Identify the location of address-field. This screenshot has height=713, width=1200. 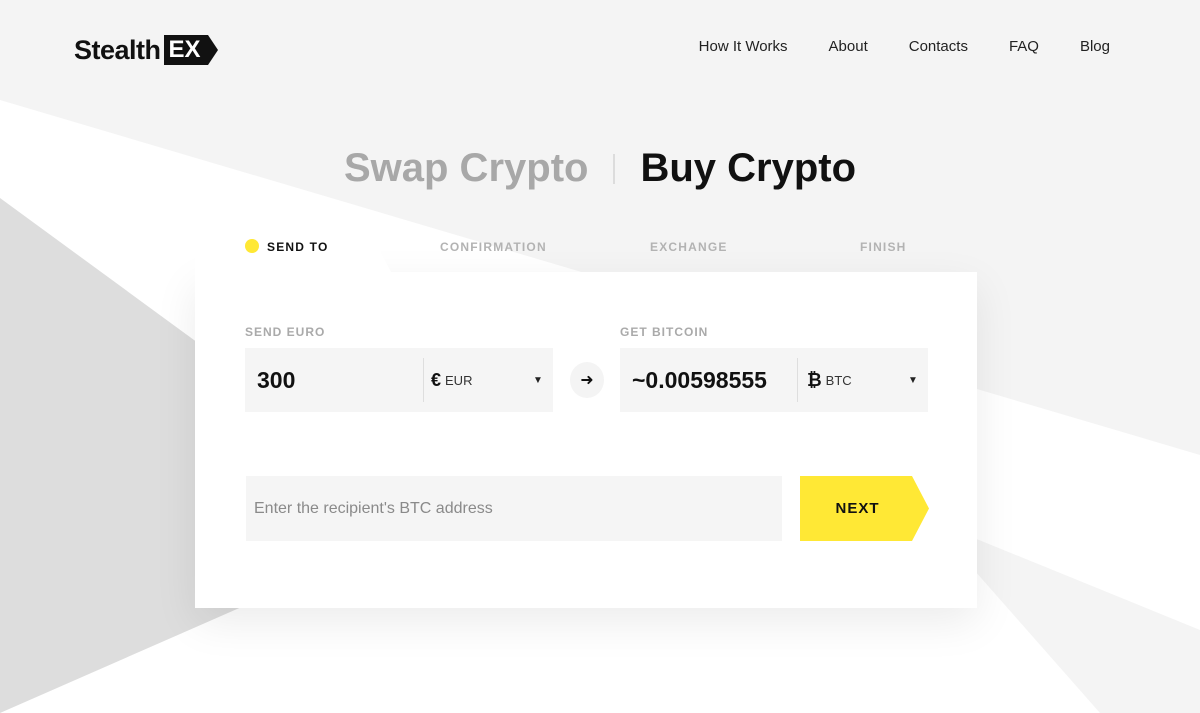
(514, 508).